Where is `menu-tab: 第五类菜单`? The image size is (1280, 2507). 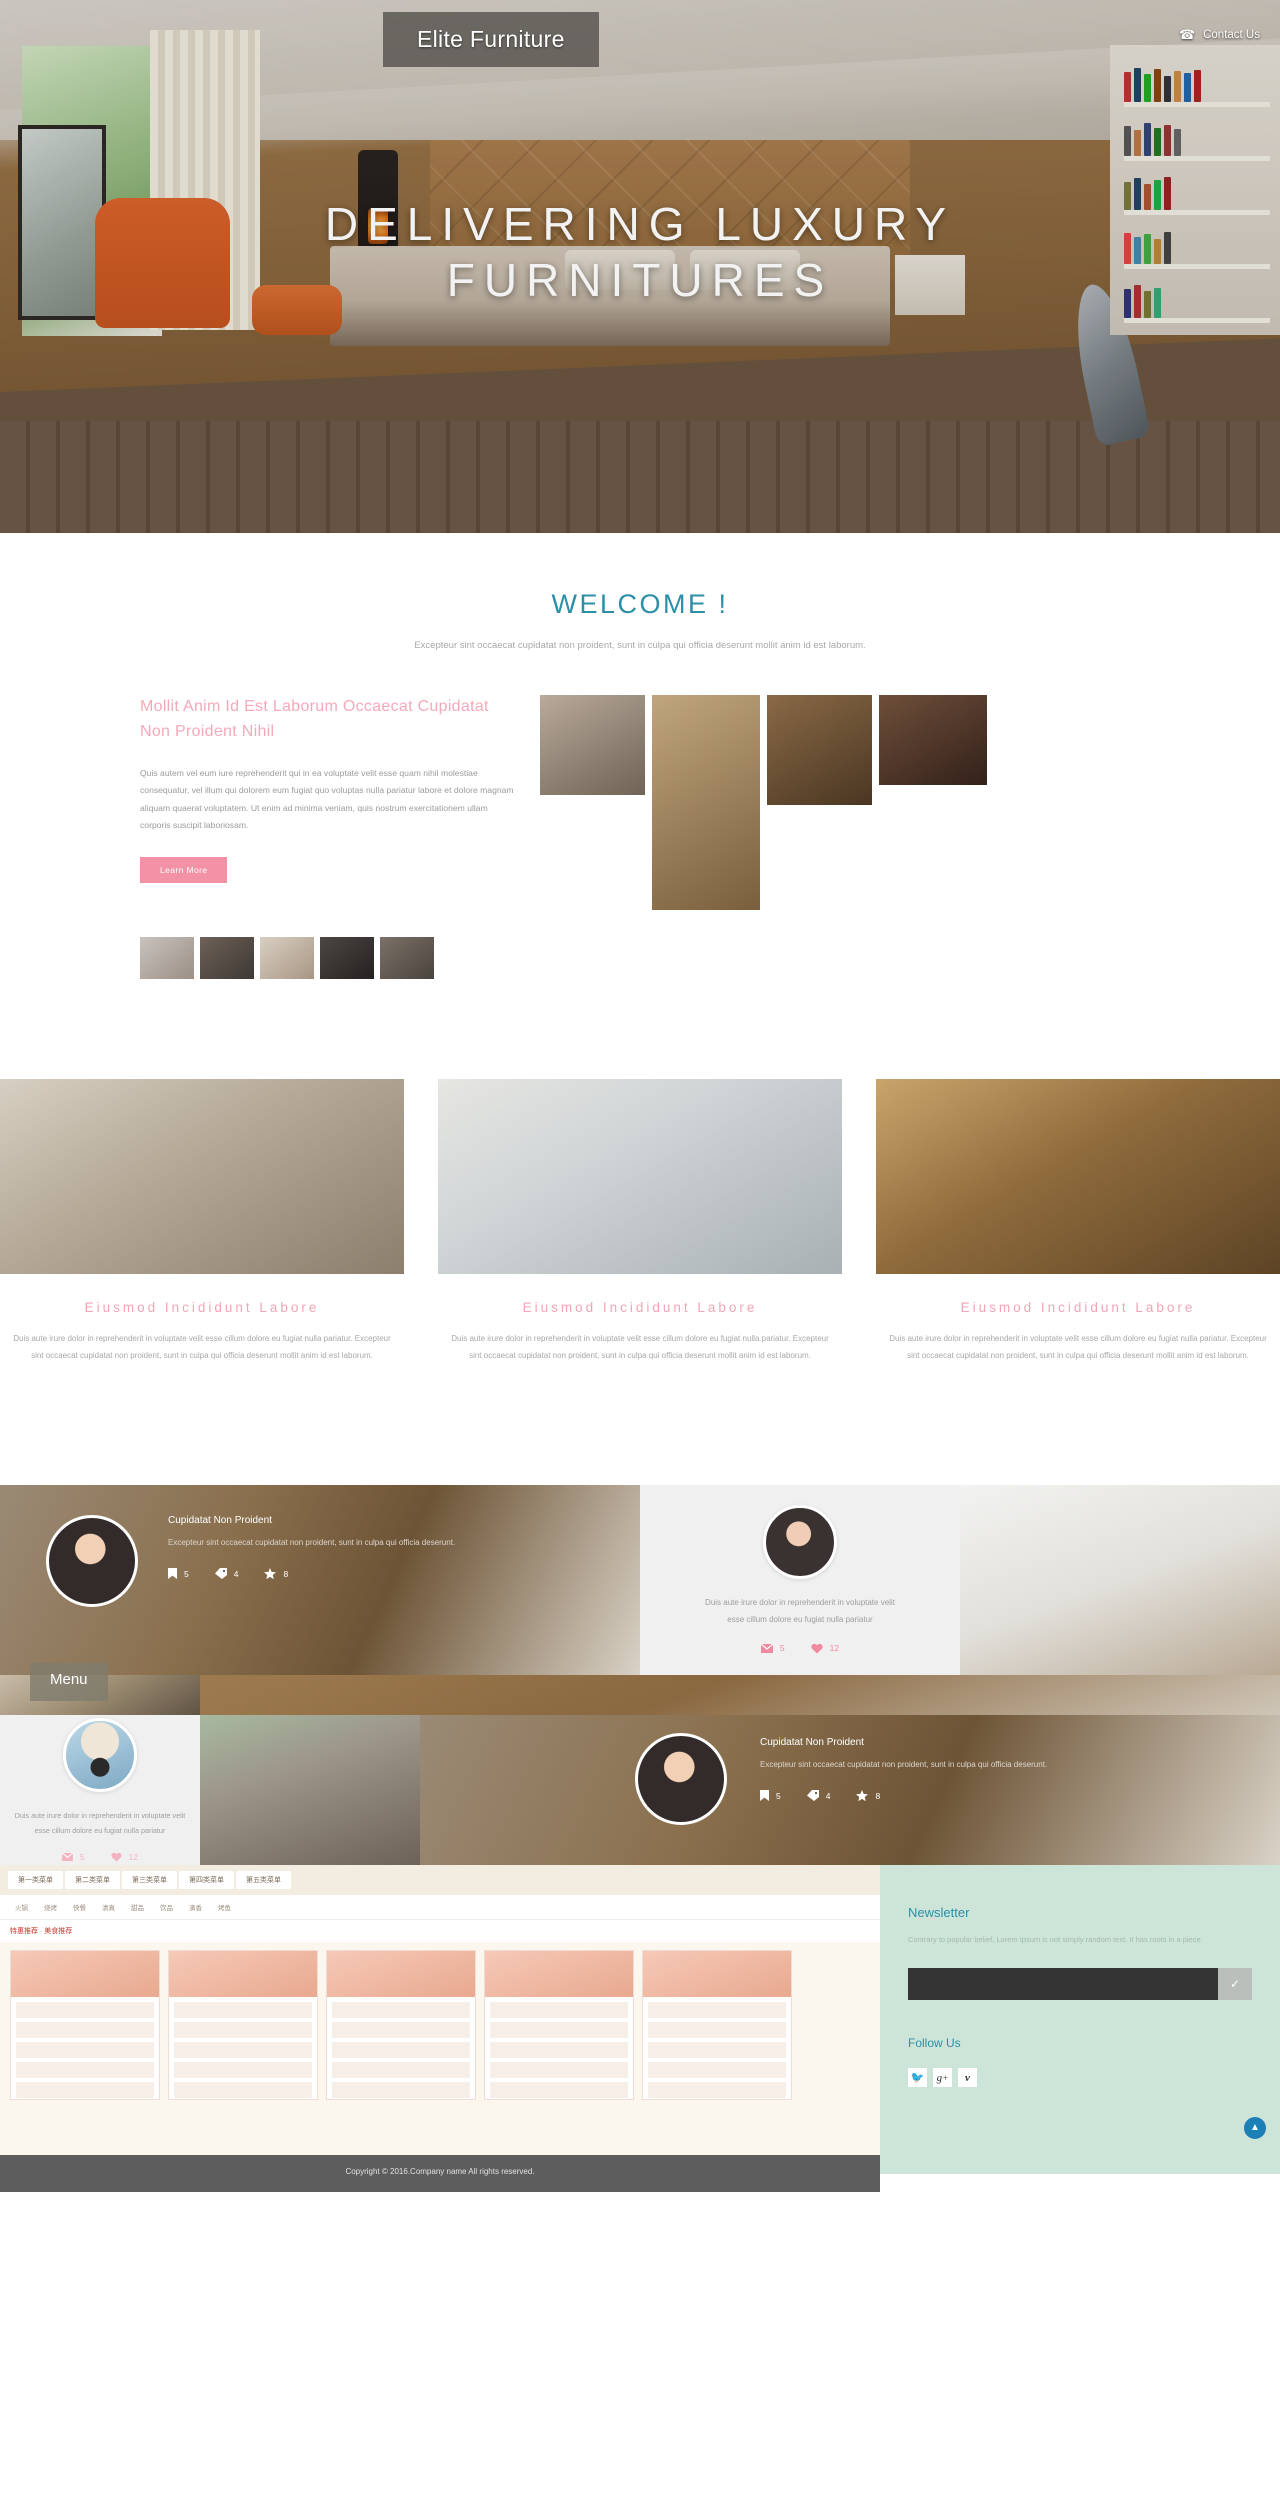 menu-tab: 第五类菜单 is located at coordinates (263, 1879).